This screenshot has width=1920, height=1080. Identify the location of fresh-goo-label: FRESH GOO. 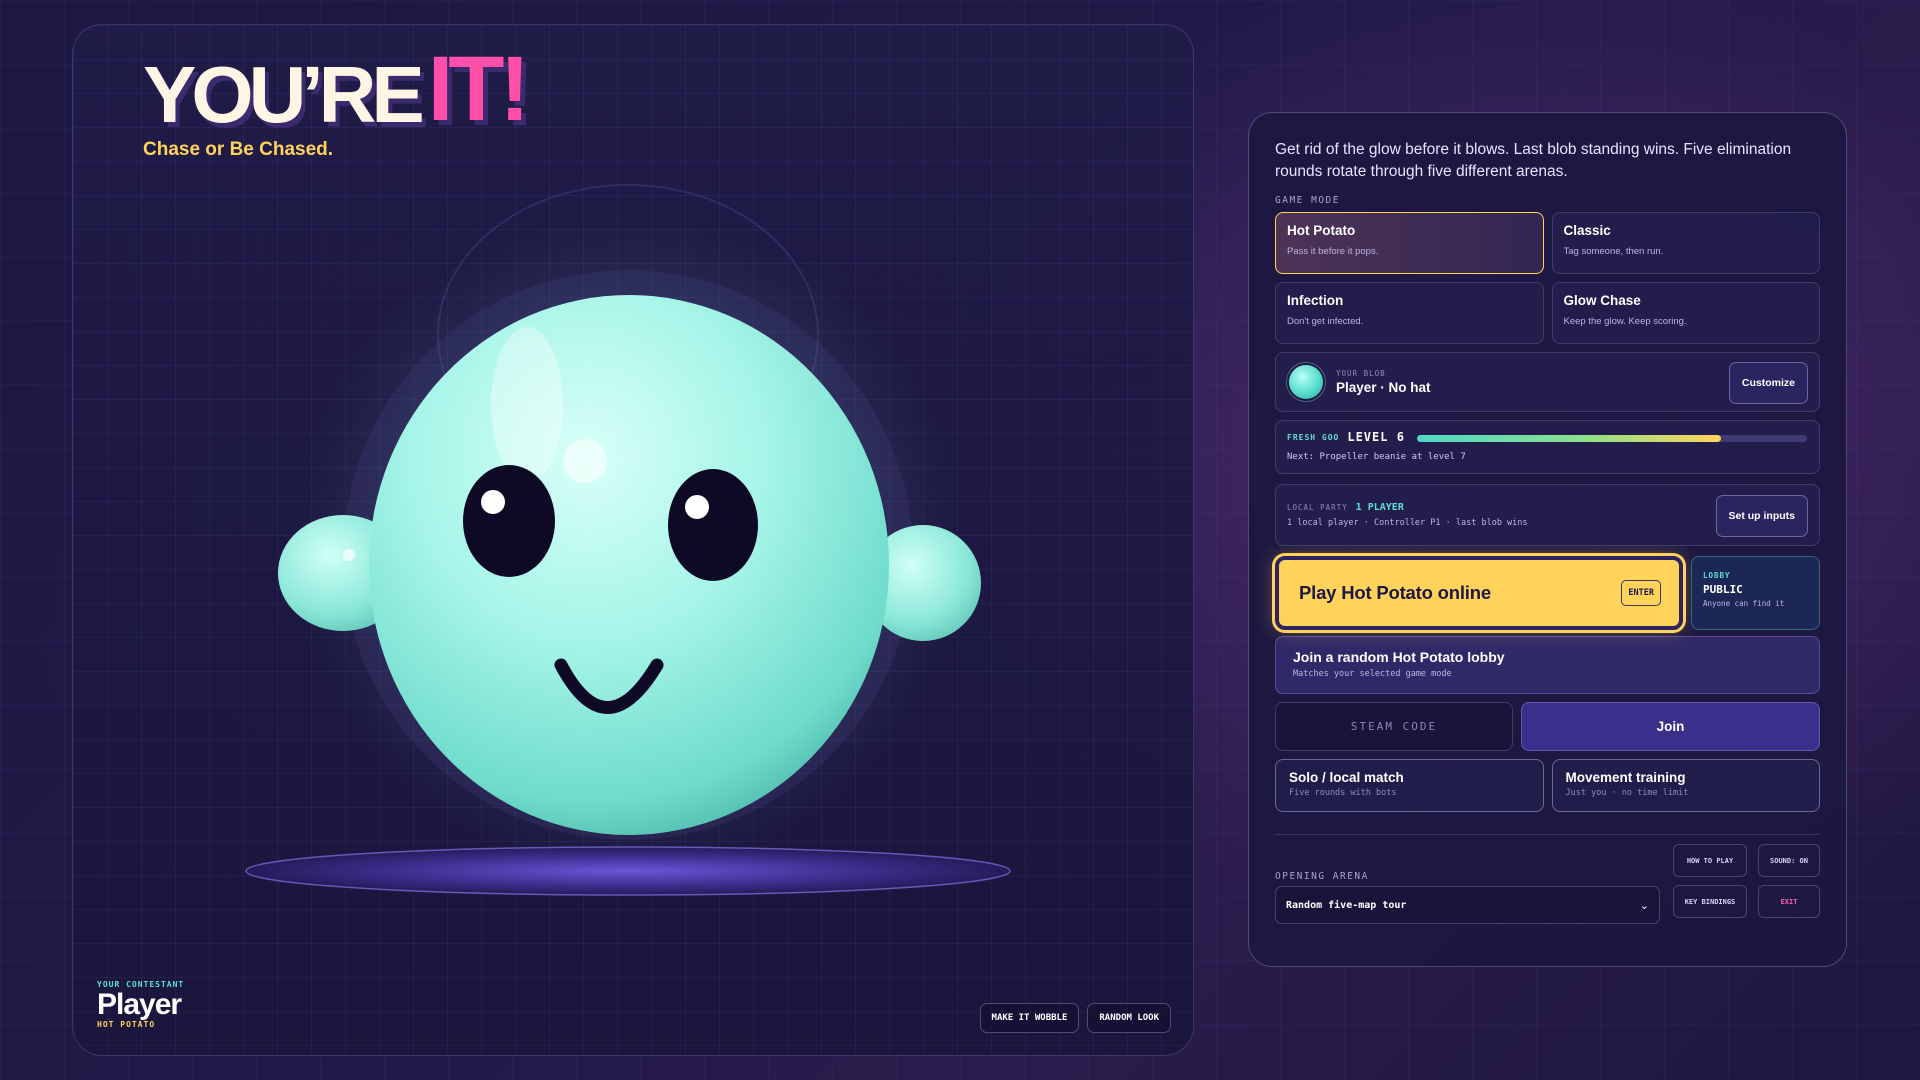
(1313, 437).